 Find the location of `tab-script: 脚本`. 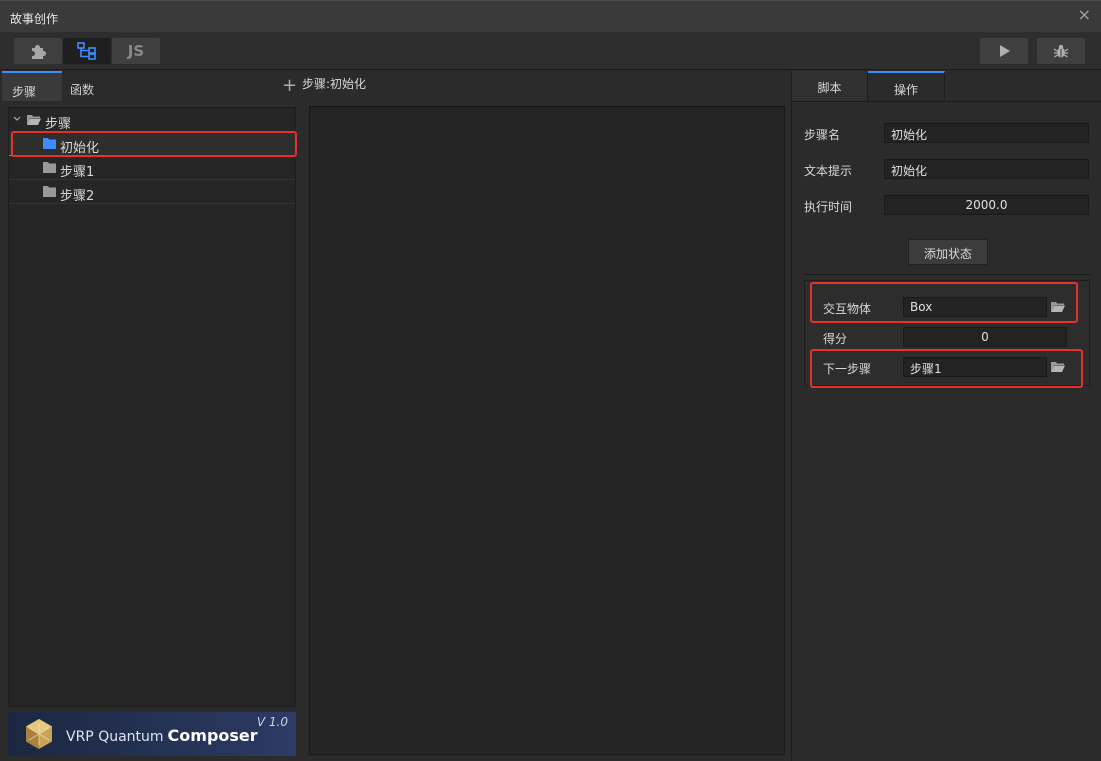

tab-script: 脚本 is located at coordinates (830, 86).